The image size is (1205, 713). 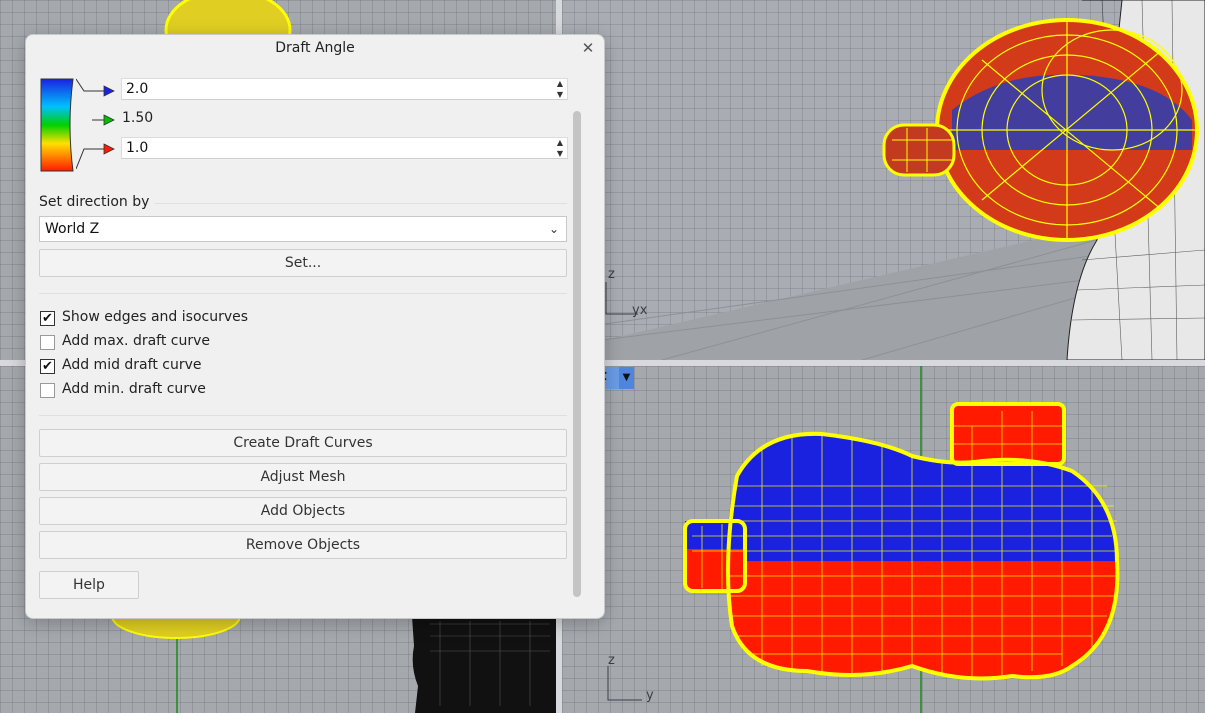 I want to click on axis-gizmo-icon, so click(x=621, y=298).